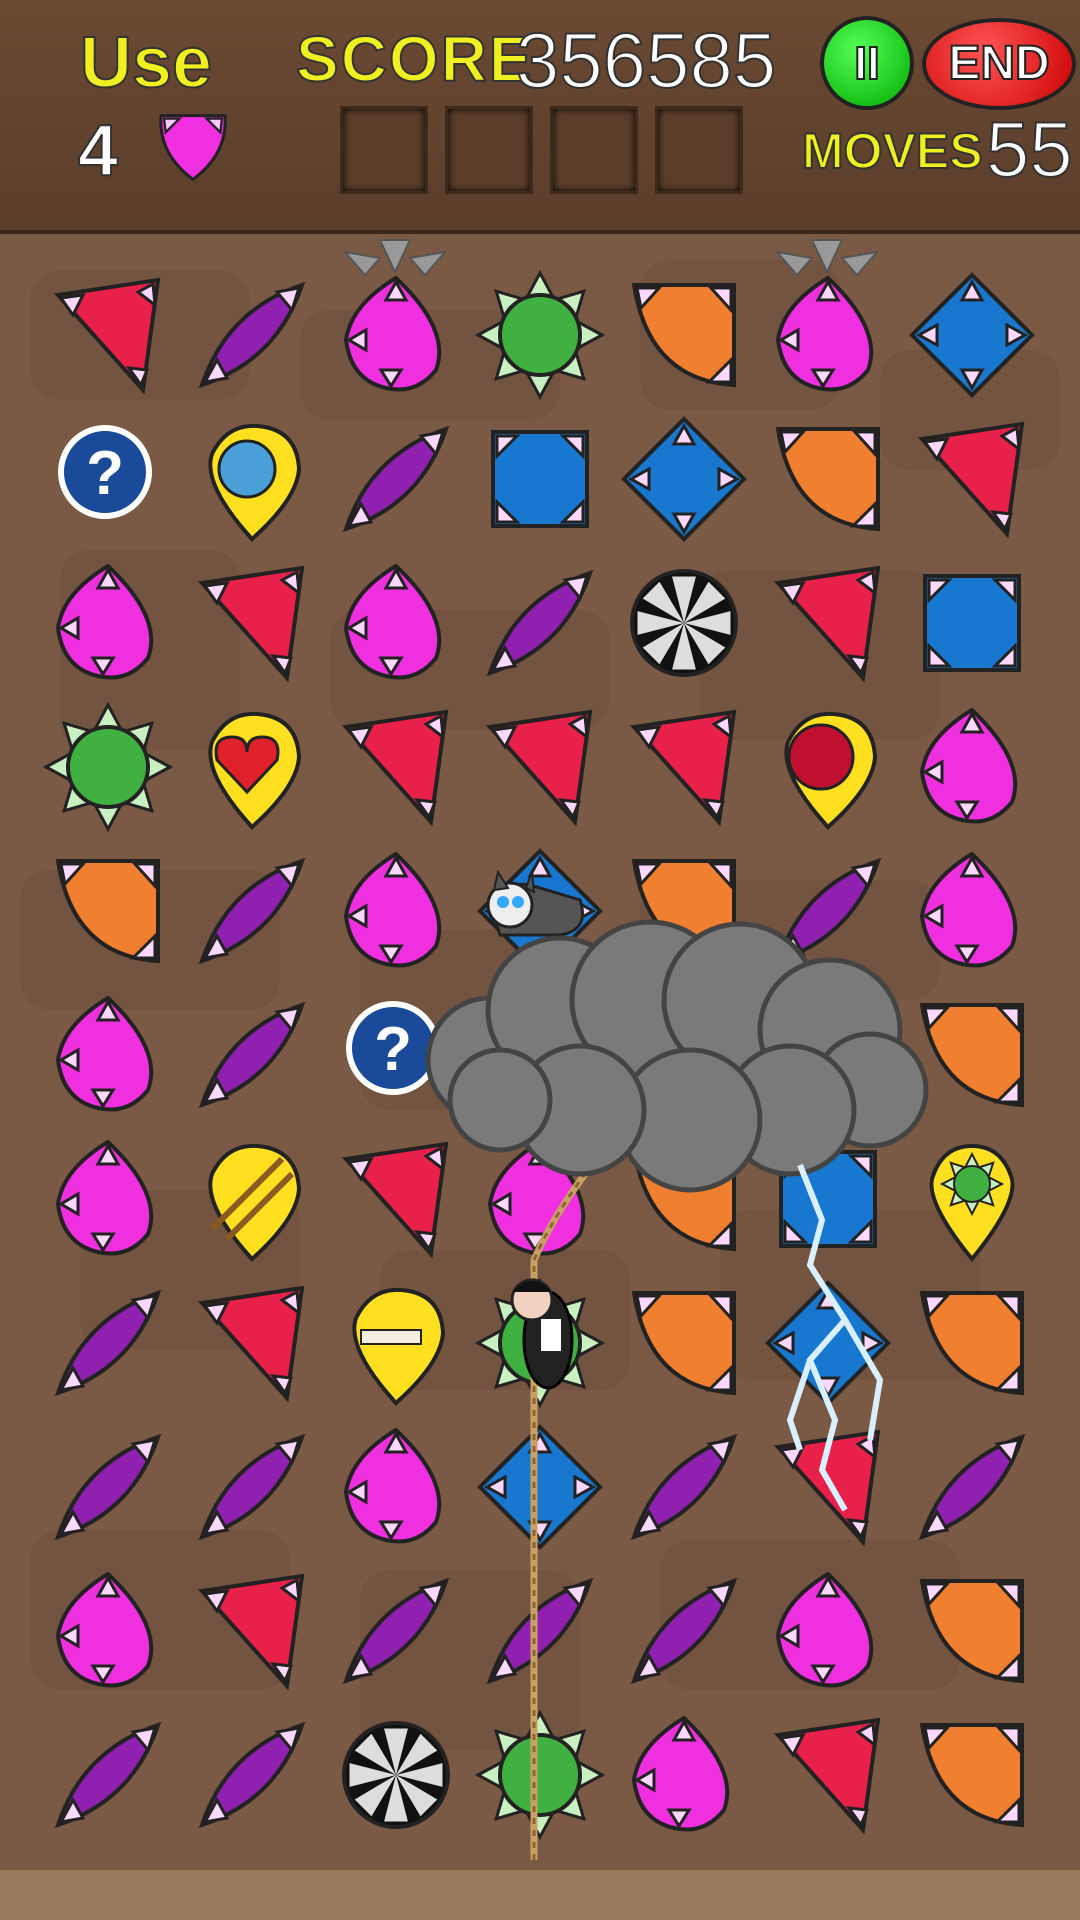 The height and width of the screenshot is (1920, 1080). Describe the element at coordinates (396, 1343) in the screenshot. I see `bone-powerup-icon` at that location.